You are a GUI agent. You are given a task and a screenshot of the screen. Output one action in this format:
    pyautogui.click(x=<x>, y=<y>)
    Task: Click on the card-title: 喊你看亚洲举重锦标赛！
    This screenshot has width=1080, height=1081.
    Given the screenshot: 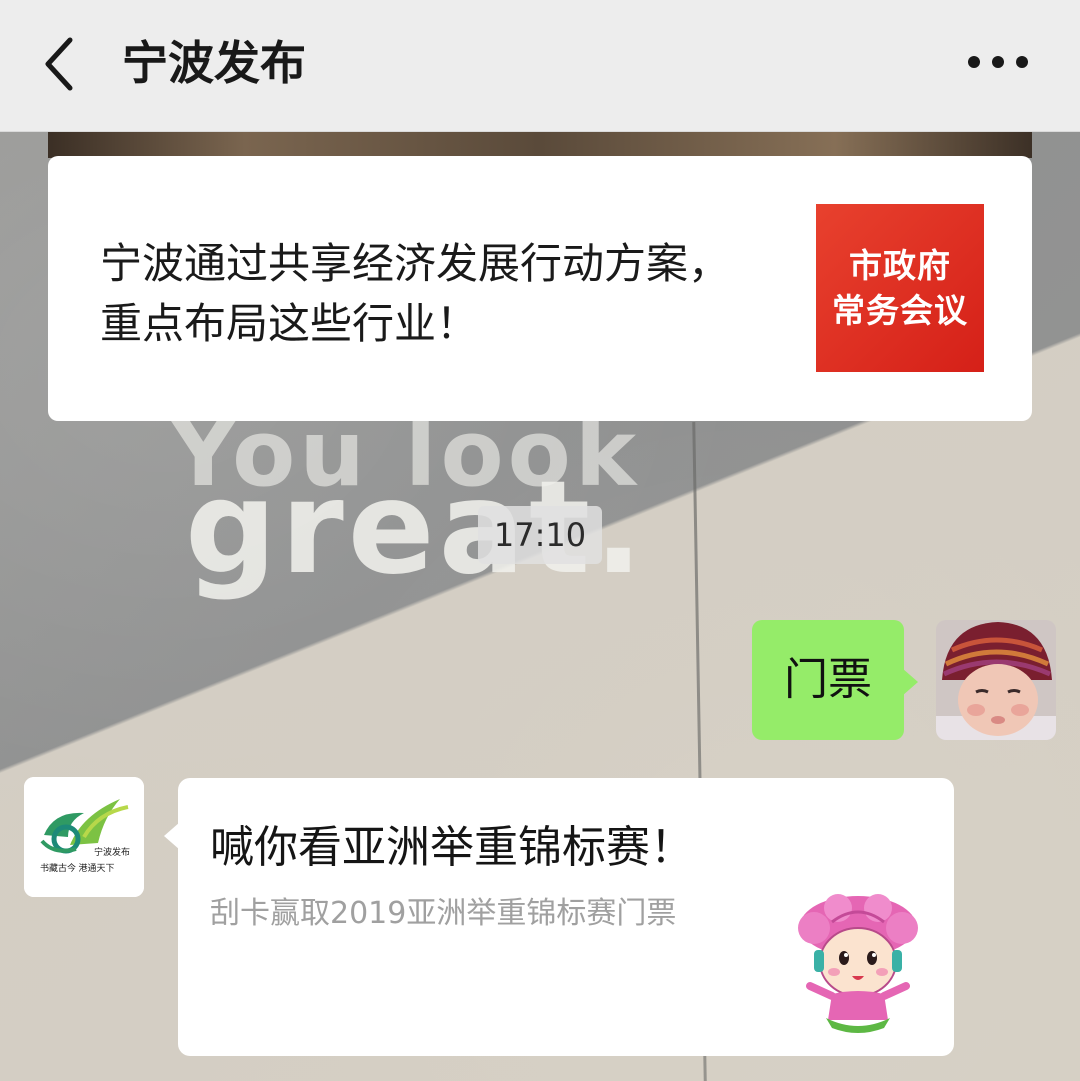 What is the action you would take?
    pyautogui.click(x=452, y=847)
    